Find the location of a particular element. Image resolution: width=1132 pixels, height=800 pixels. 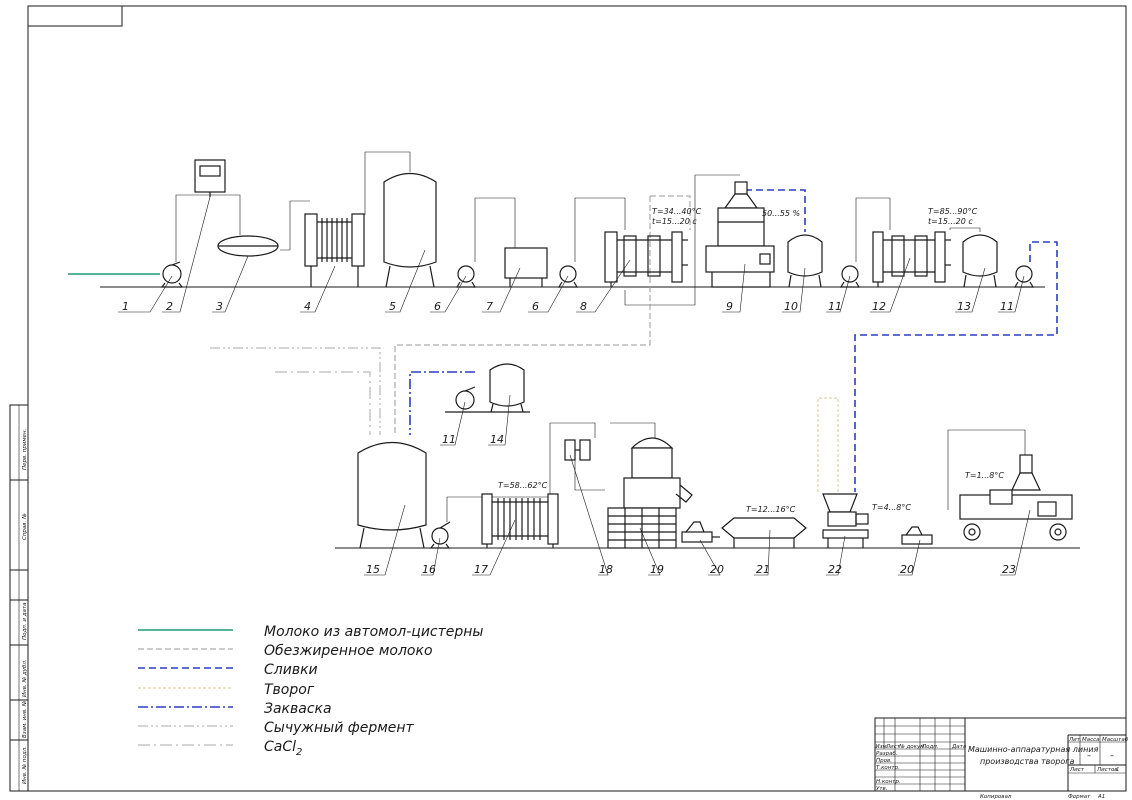

tb-col-date: Дата is located at coordinates (959, 747).